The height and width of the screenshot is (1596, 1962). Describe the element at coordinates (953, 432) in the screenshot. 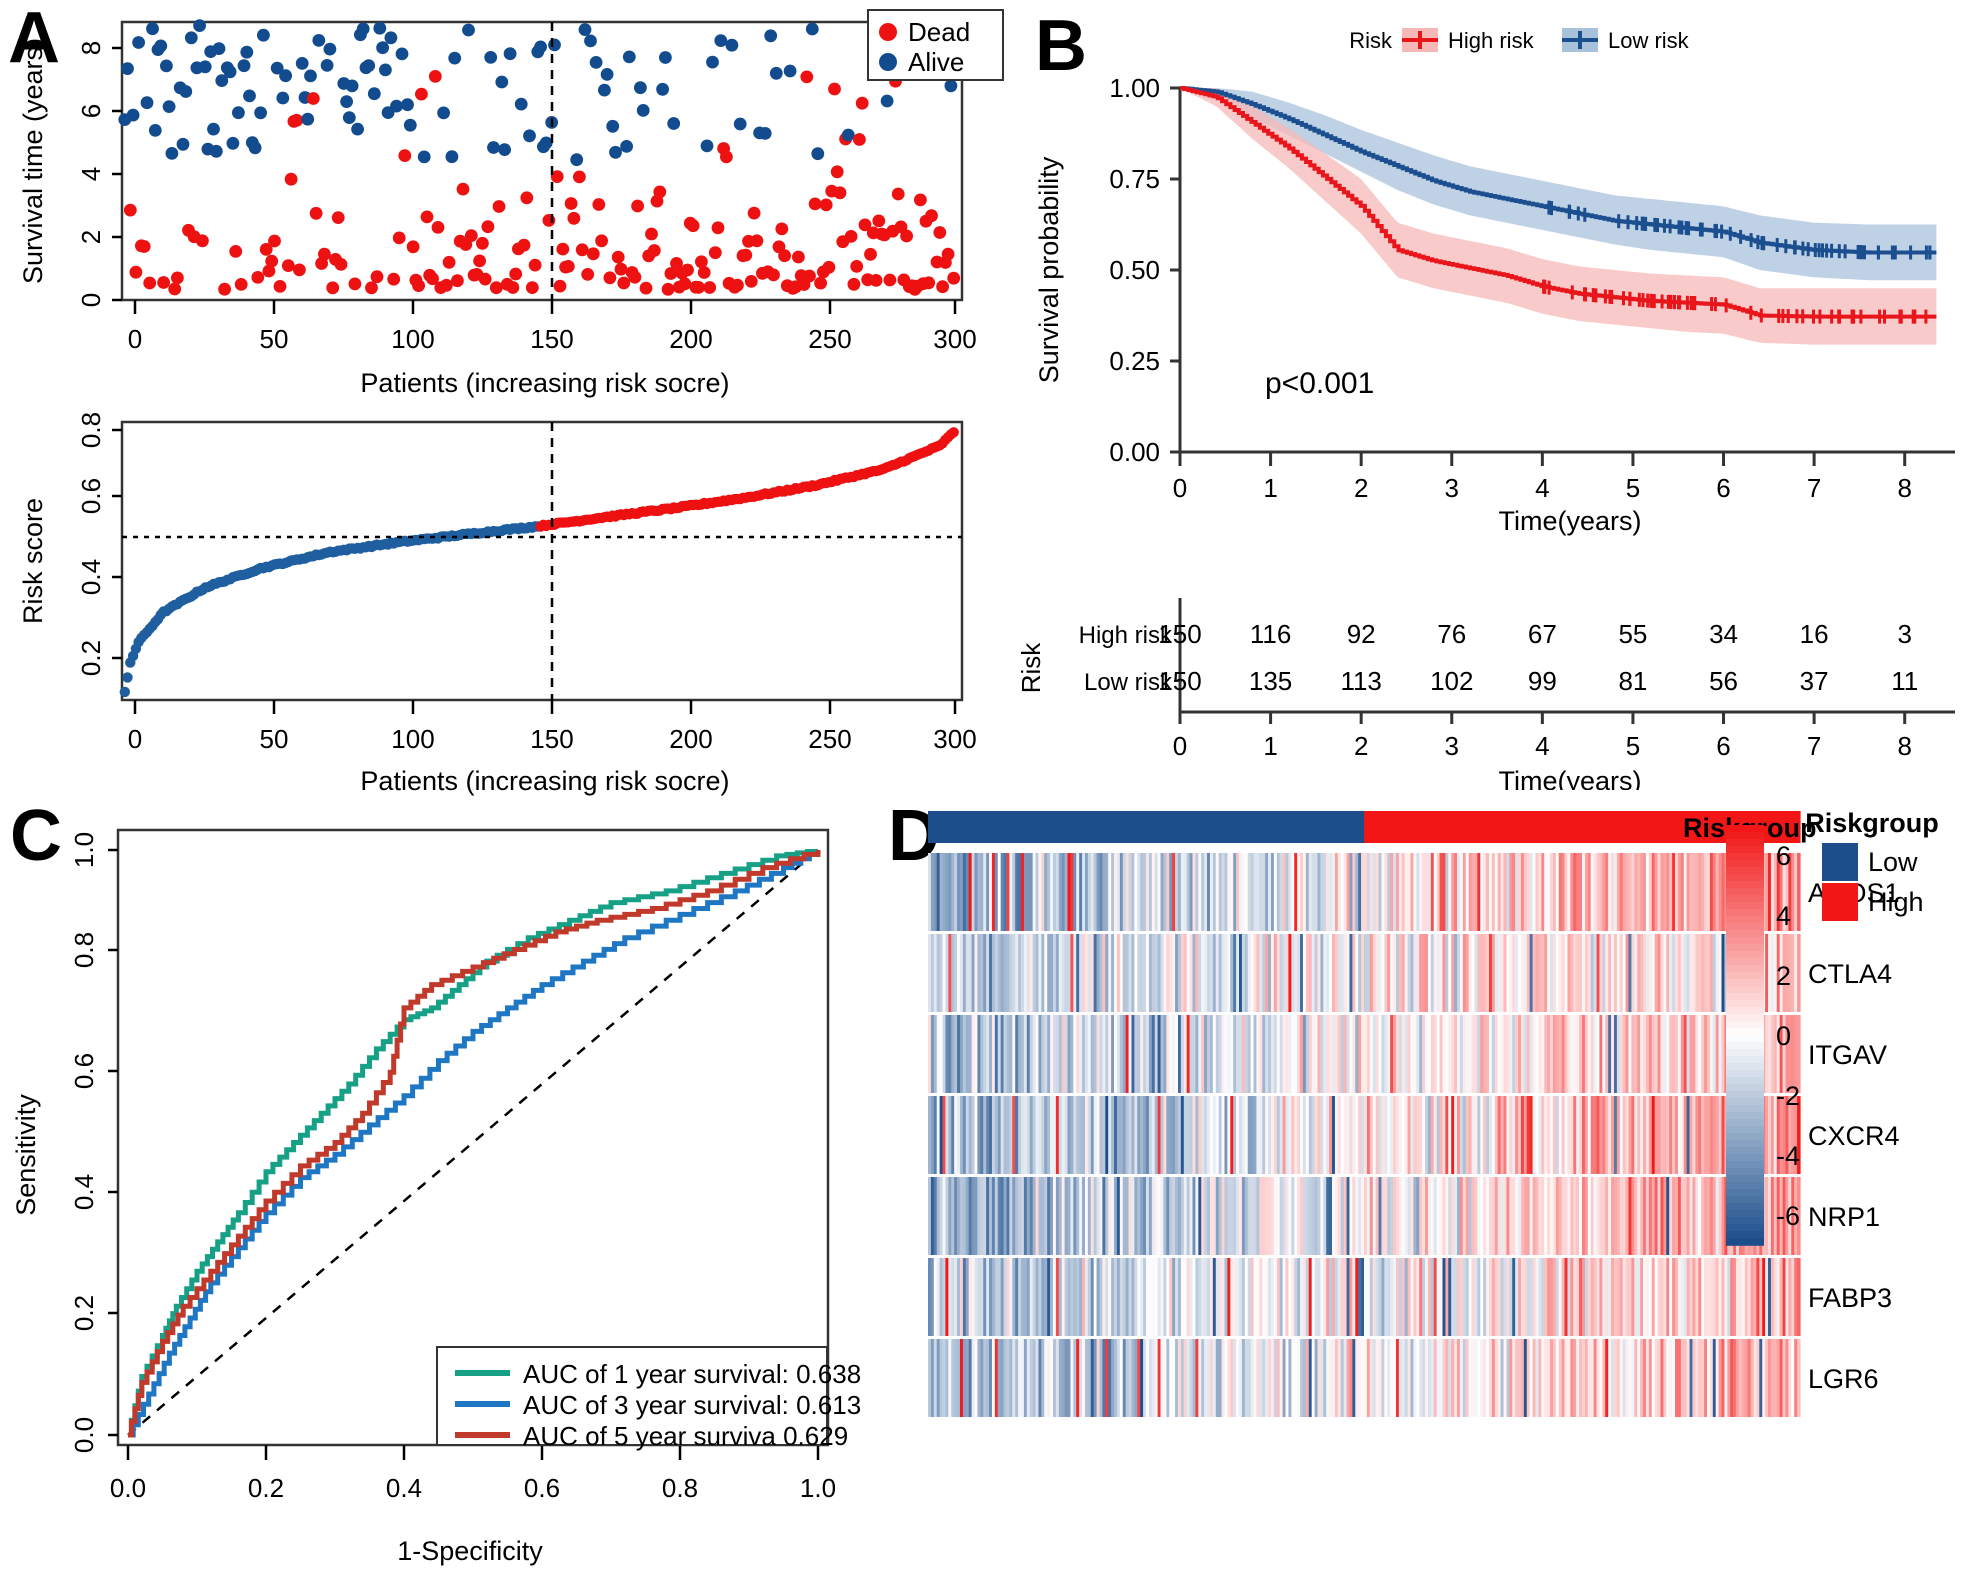

I see `risk-score-point` at that location.